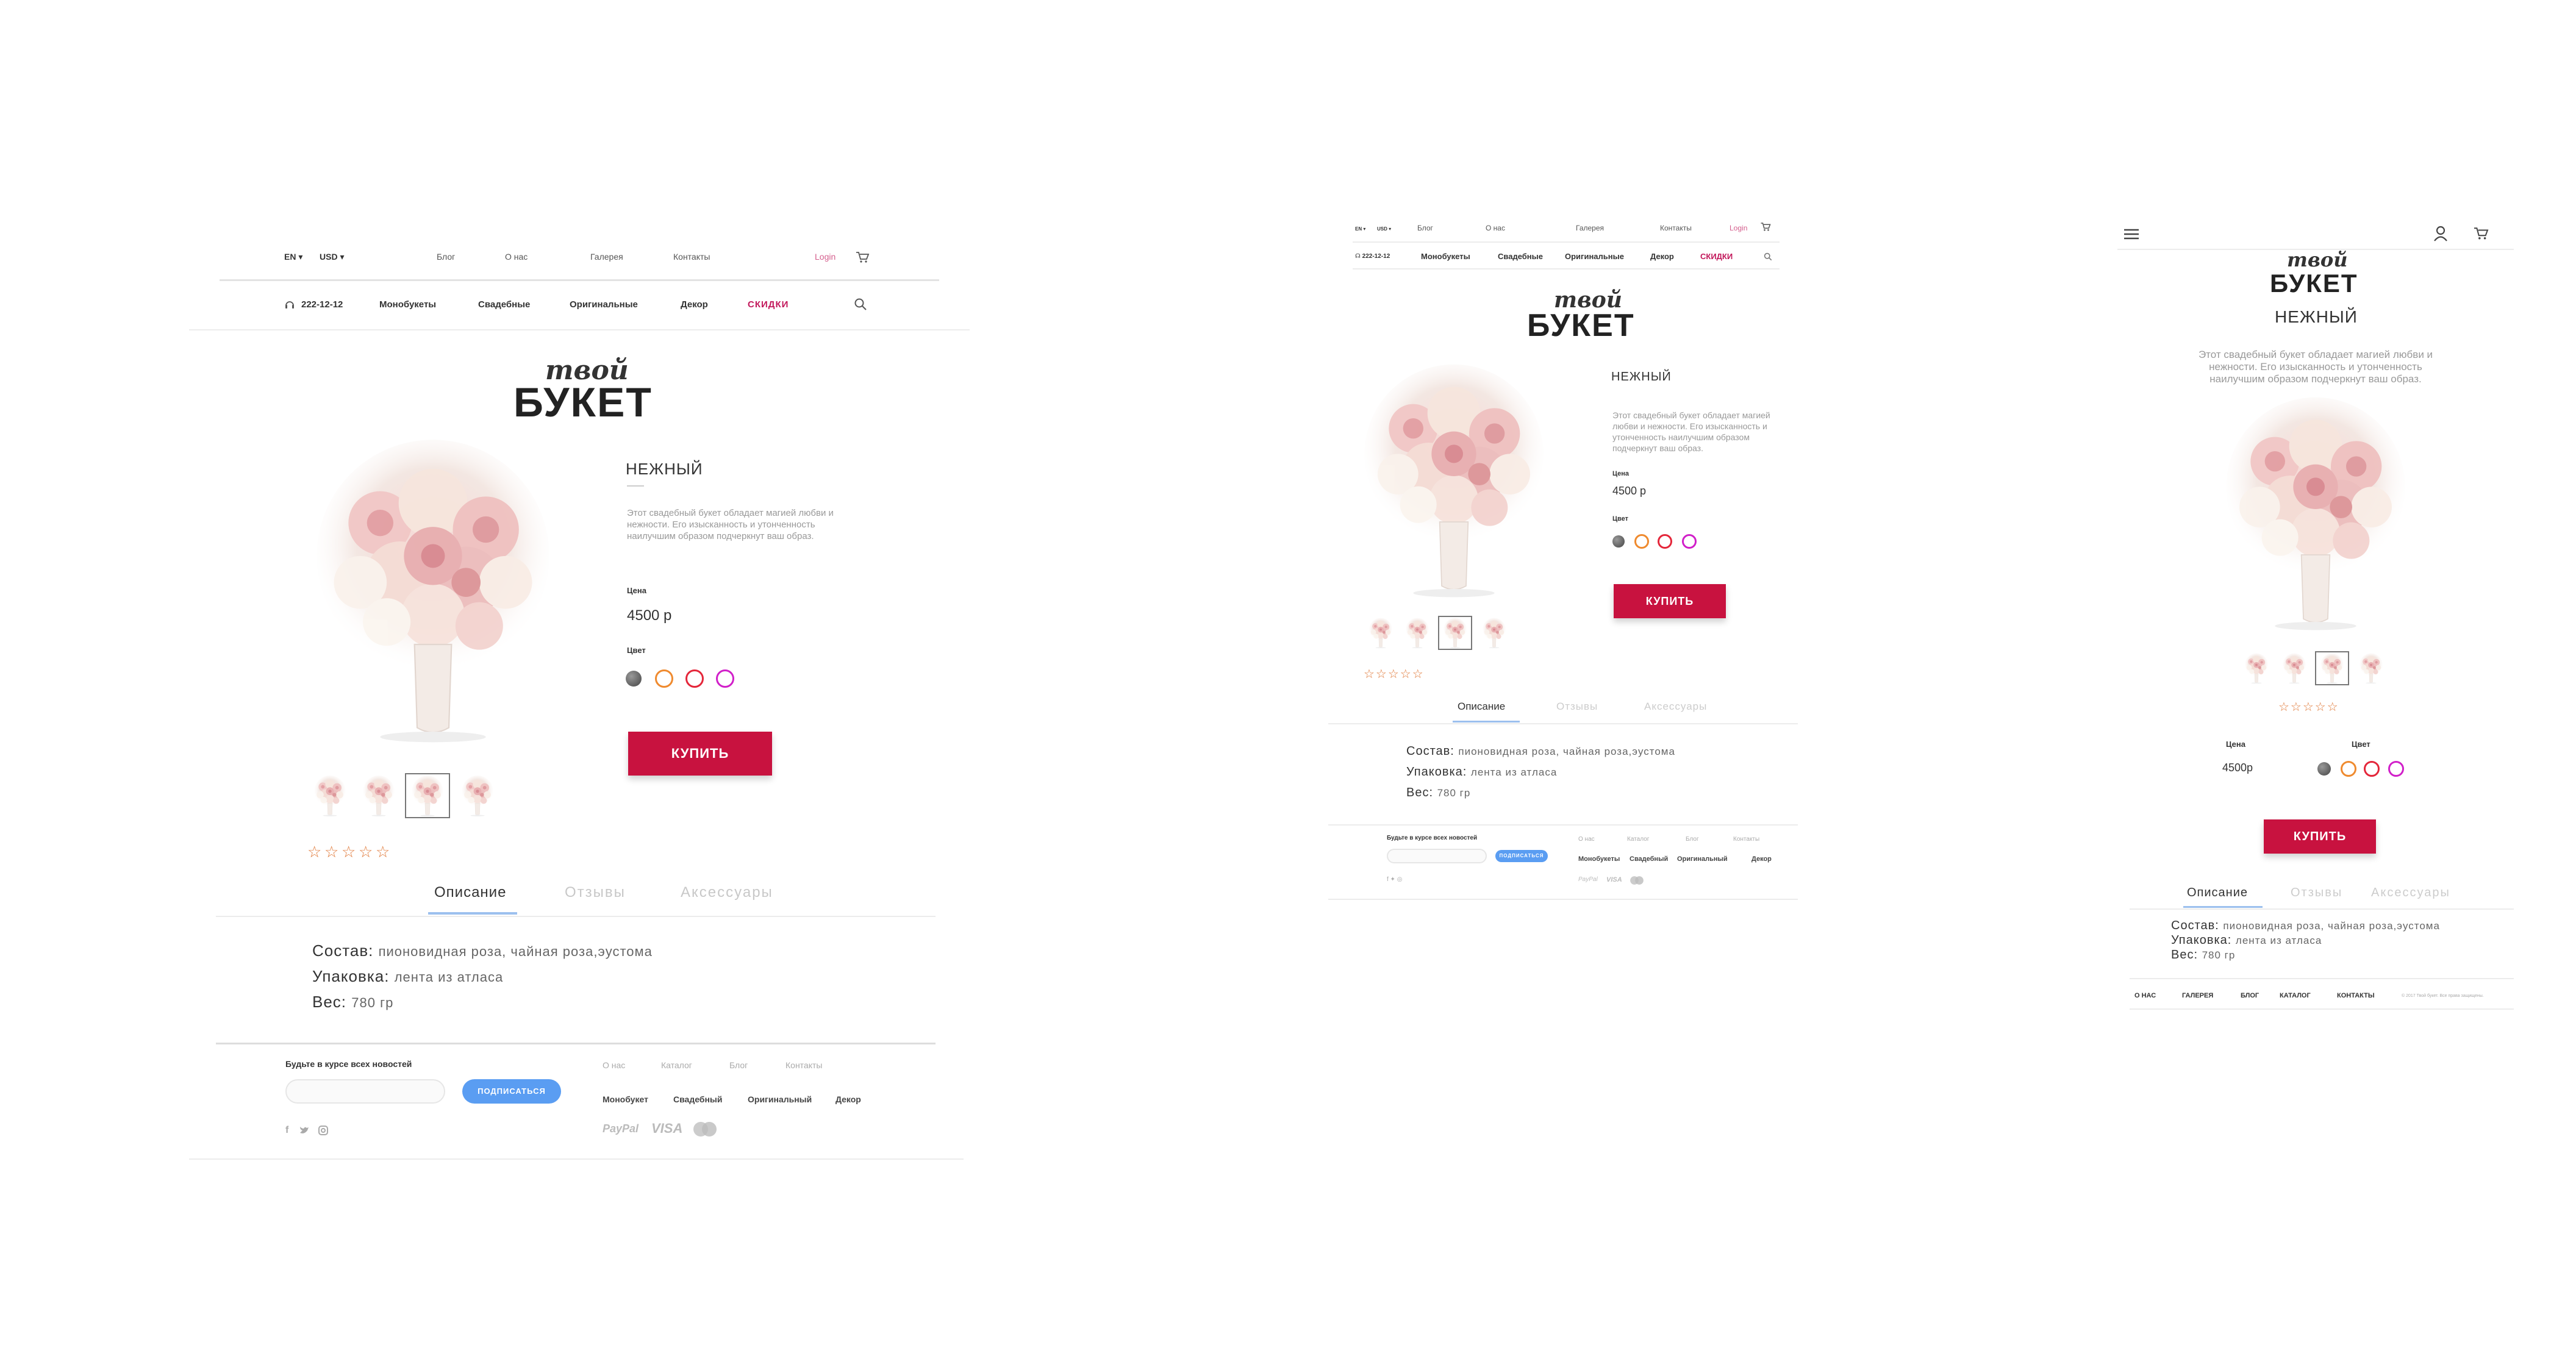  Describe the element at coordinates (1425, 228) in the screenshot. I see `tablet-nav-blog: Блог` at that location.